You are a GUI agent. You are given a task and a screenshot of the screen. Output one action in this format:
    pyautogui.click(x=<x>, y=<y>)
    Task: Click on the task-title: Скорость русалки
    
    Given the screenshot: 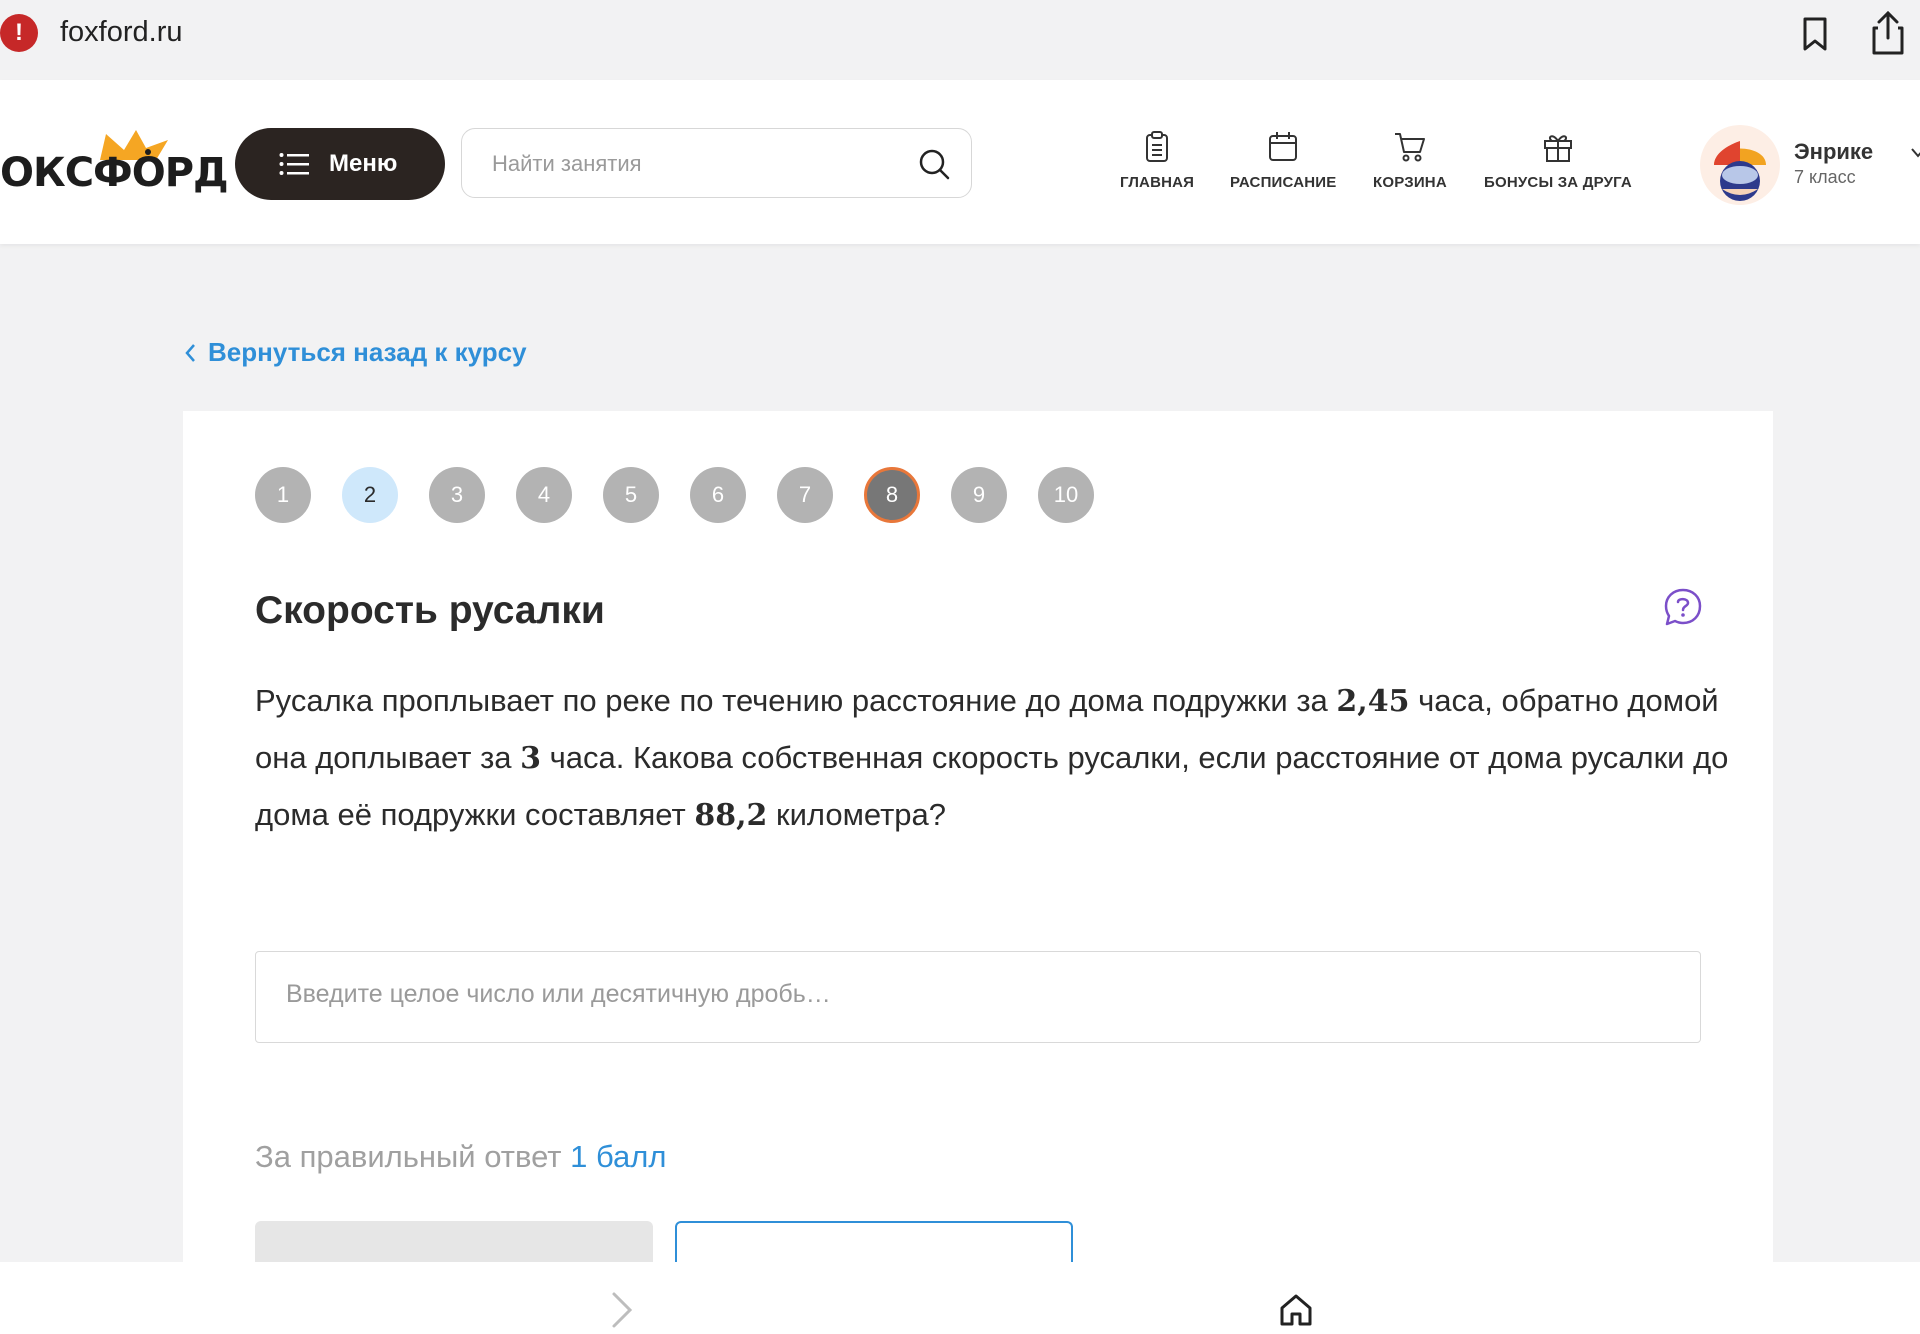 What is the action you would take?
    pyautogui.click(x=430, y=610)
    